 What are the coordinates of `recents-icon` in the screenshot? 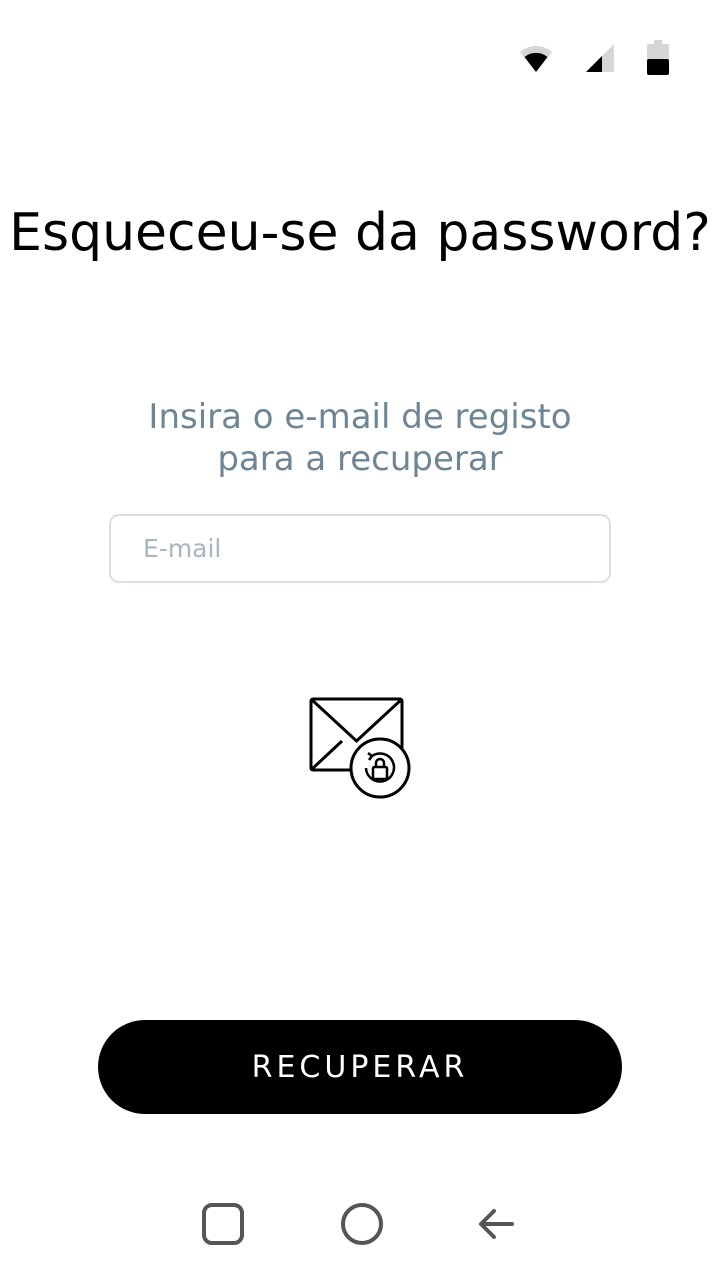 It's located at (223, 1226).